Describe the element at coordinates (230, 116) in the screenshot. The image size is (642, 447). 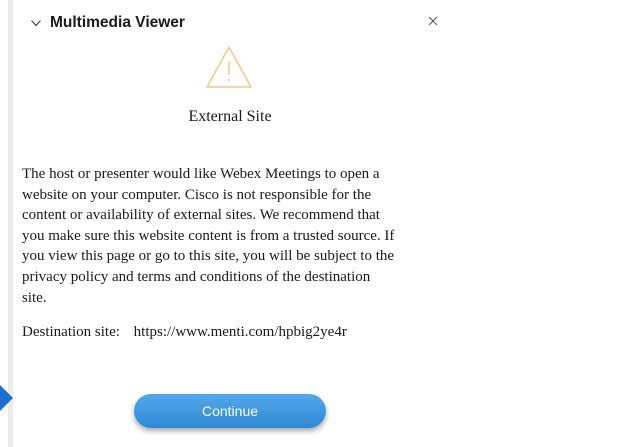
I see `dialog-heading: External Site` at that location.